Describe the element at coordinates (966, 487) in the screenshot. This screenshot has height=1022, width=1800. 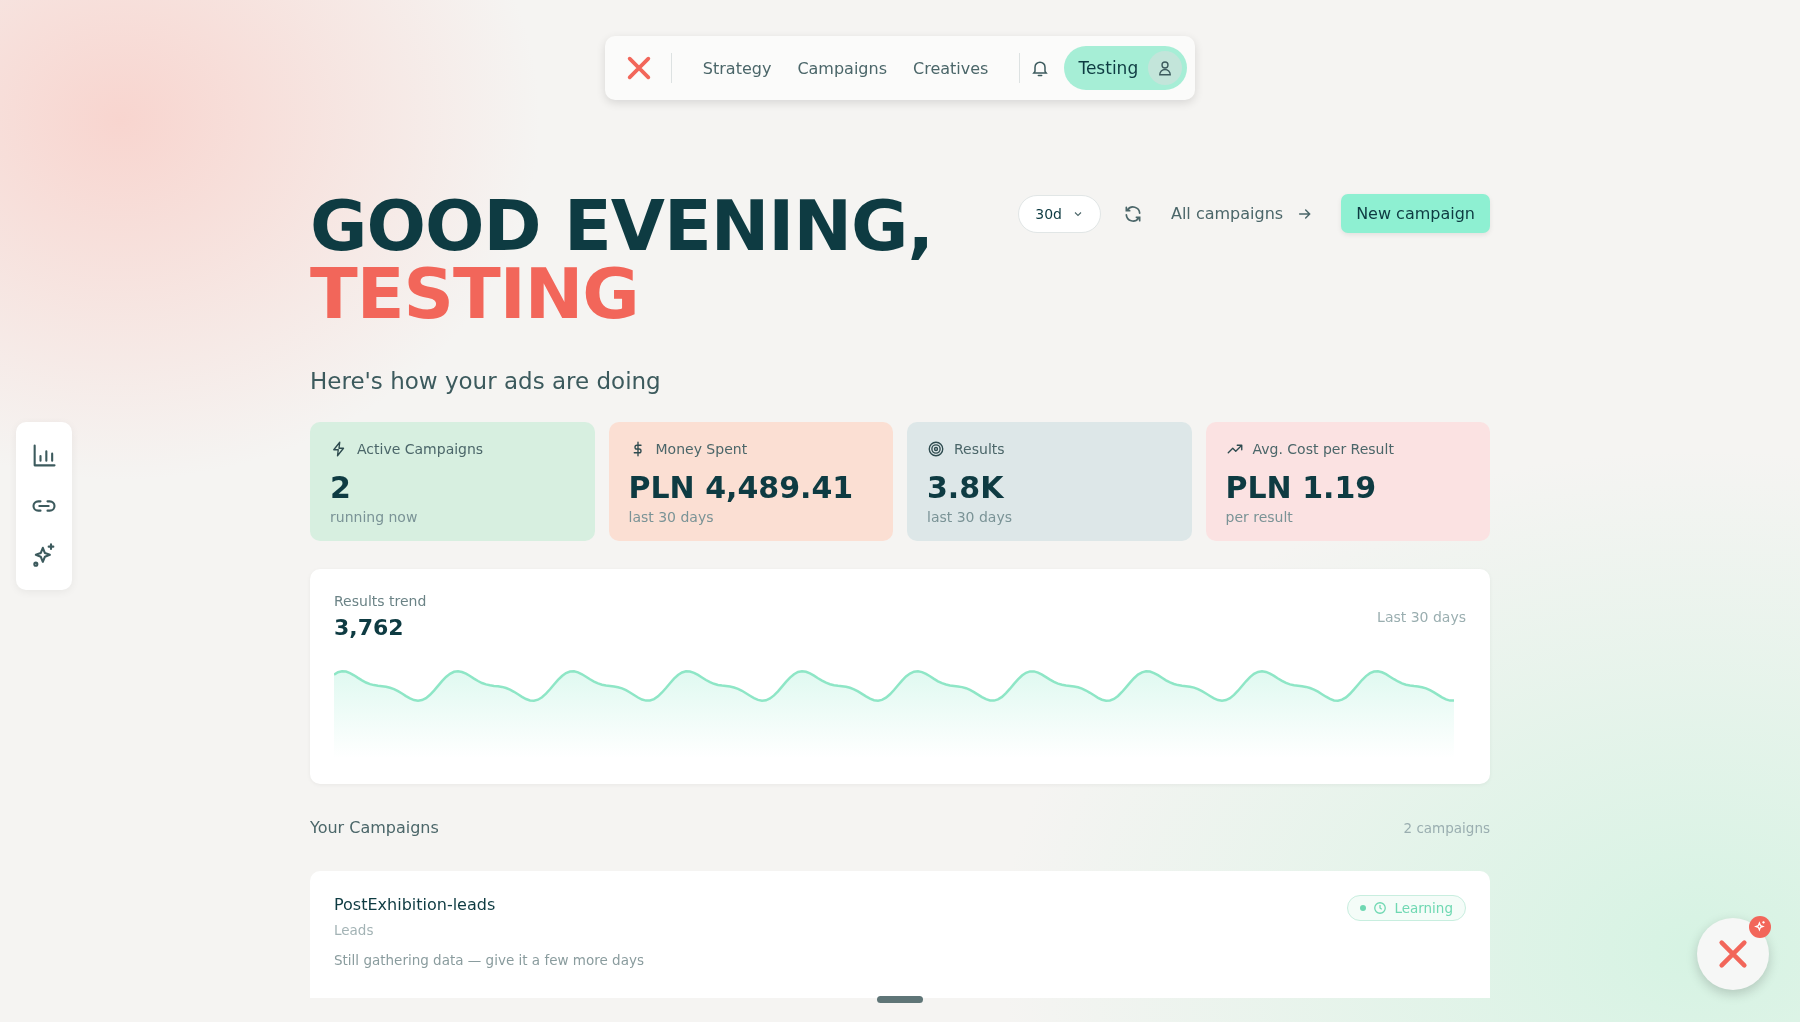
I see `stat-value: 3.8K` at that location.